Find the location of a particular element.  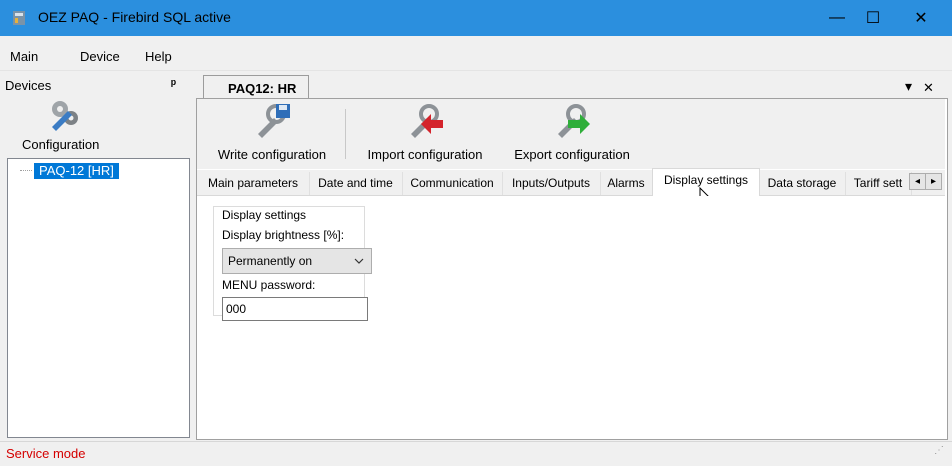

write-configuration-icon is located at coordinates (274, 121).